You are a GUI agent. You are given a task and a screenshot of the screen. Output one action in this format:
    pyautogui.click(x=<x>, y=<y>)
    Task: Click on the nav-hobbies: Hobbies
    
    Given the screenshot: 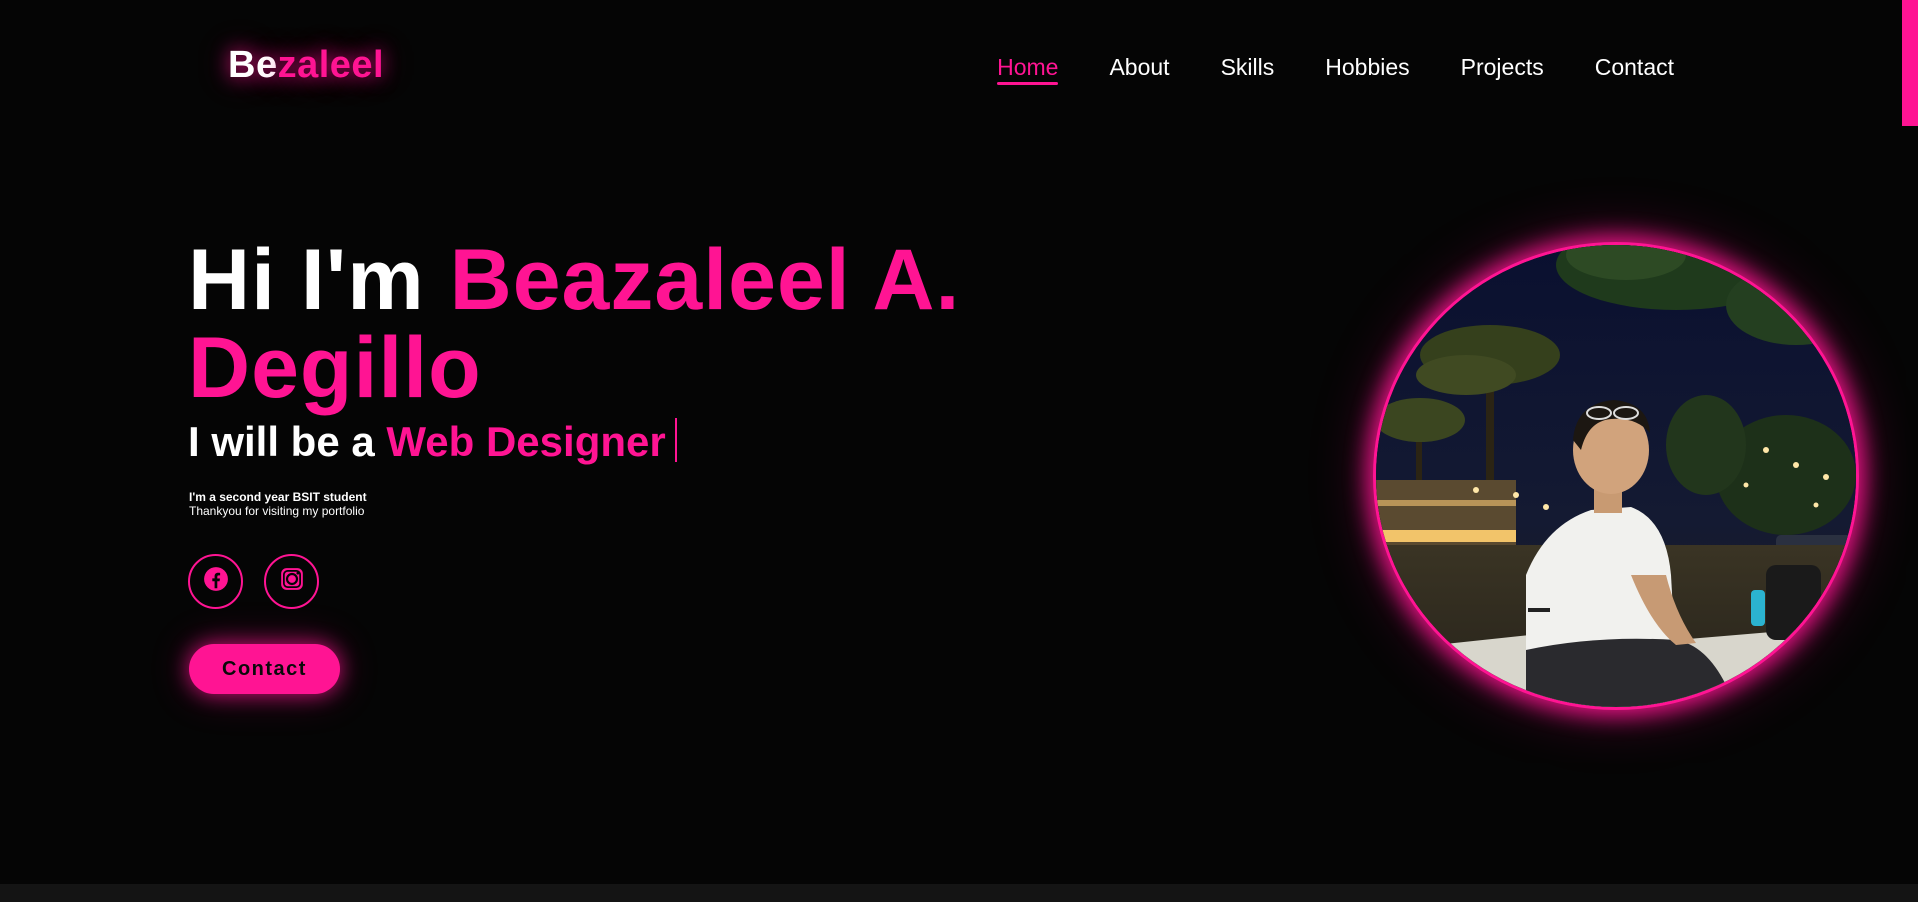 What is the action you would take?
    pyautogui.click(x=1367, y=67)
    